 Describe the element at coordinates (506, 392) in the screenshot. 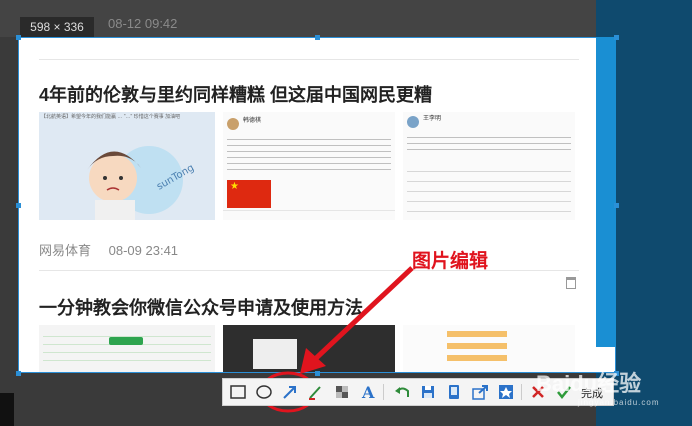

I see `pin-icon` at that location.